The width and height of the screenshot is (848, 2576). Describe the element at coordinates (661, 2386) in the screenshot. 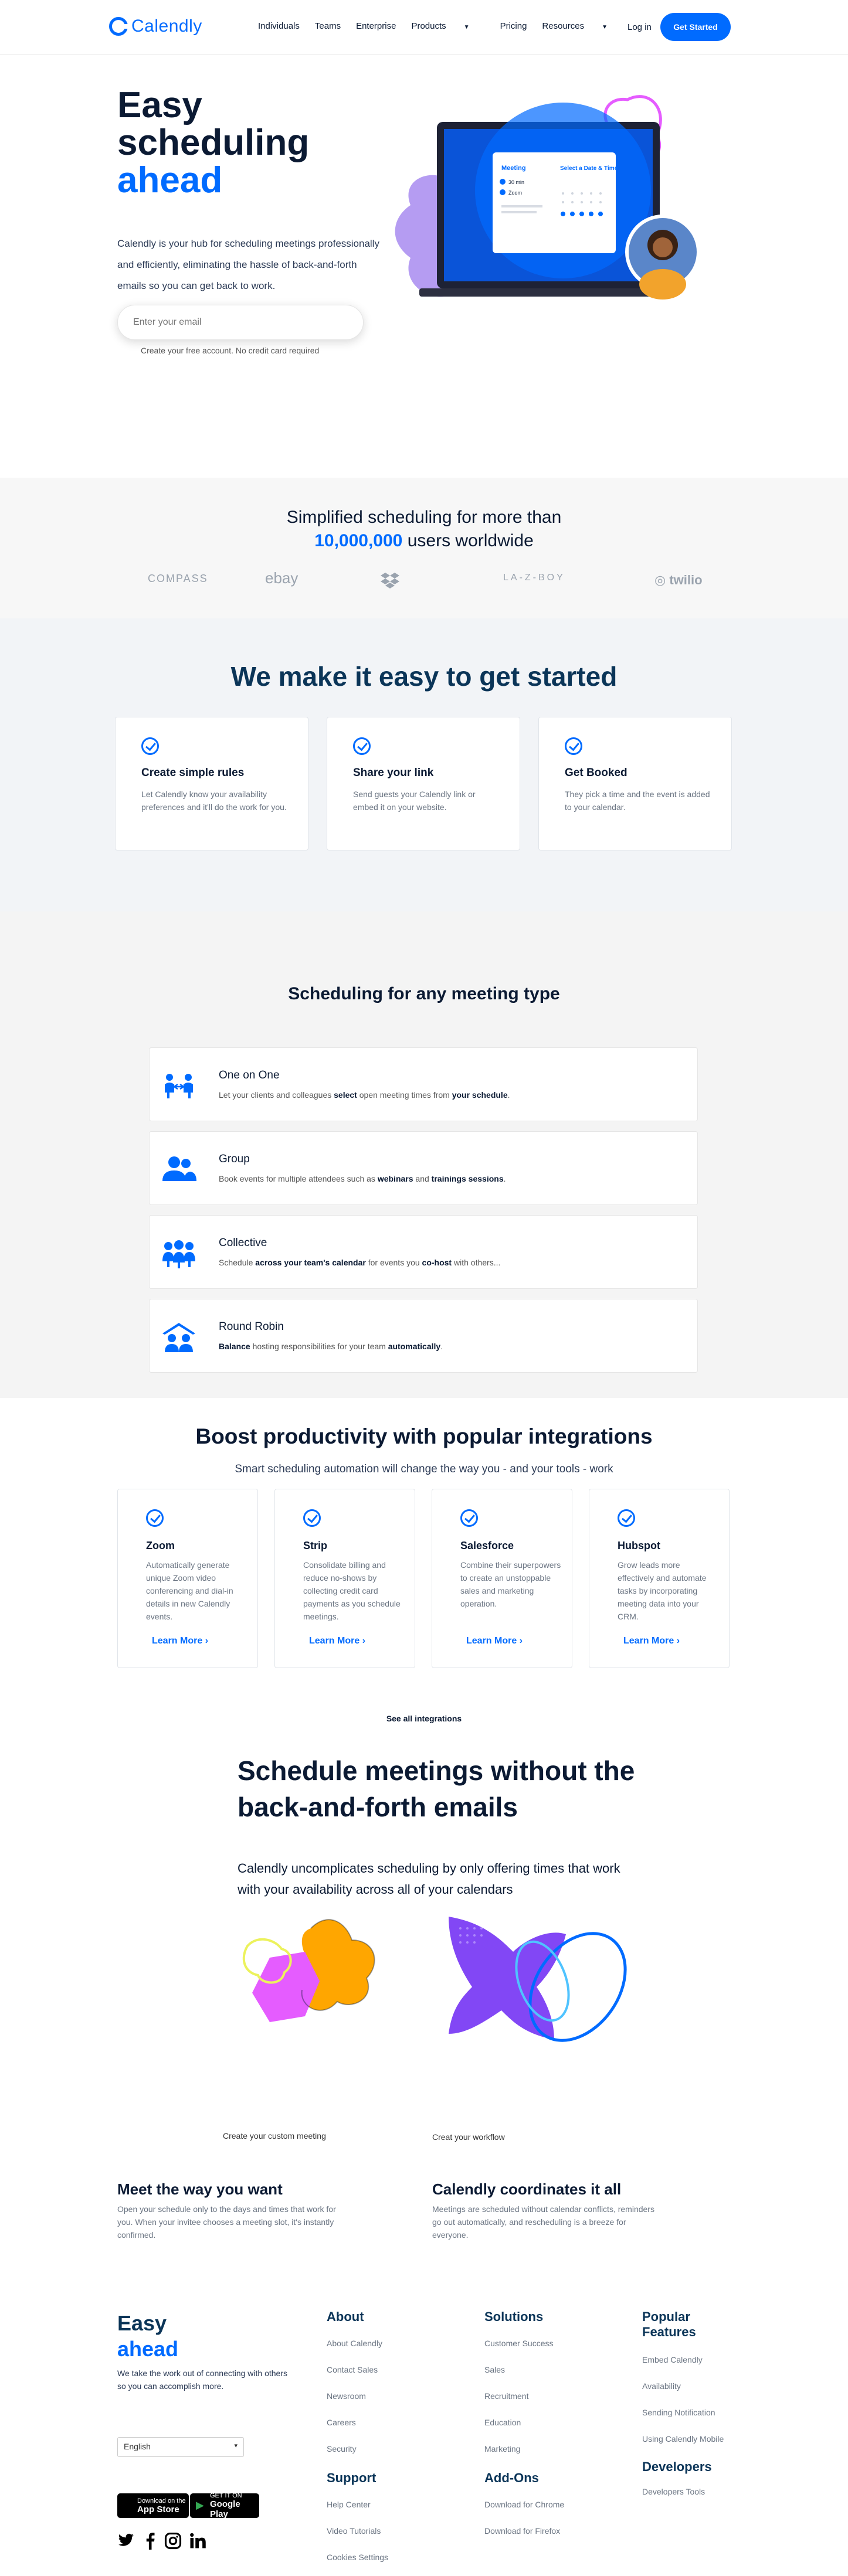

I see `footer-link: Availability` at that location.